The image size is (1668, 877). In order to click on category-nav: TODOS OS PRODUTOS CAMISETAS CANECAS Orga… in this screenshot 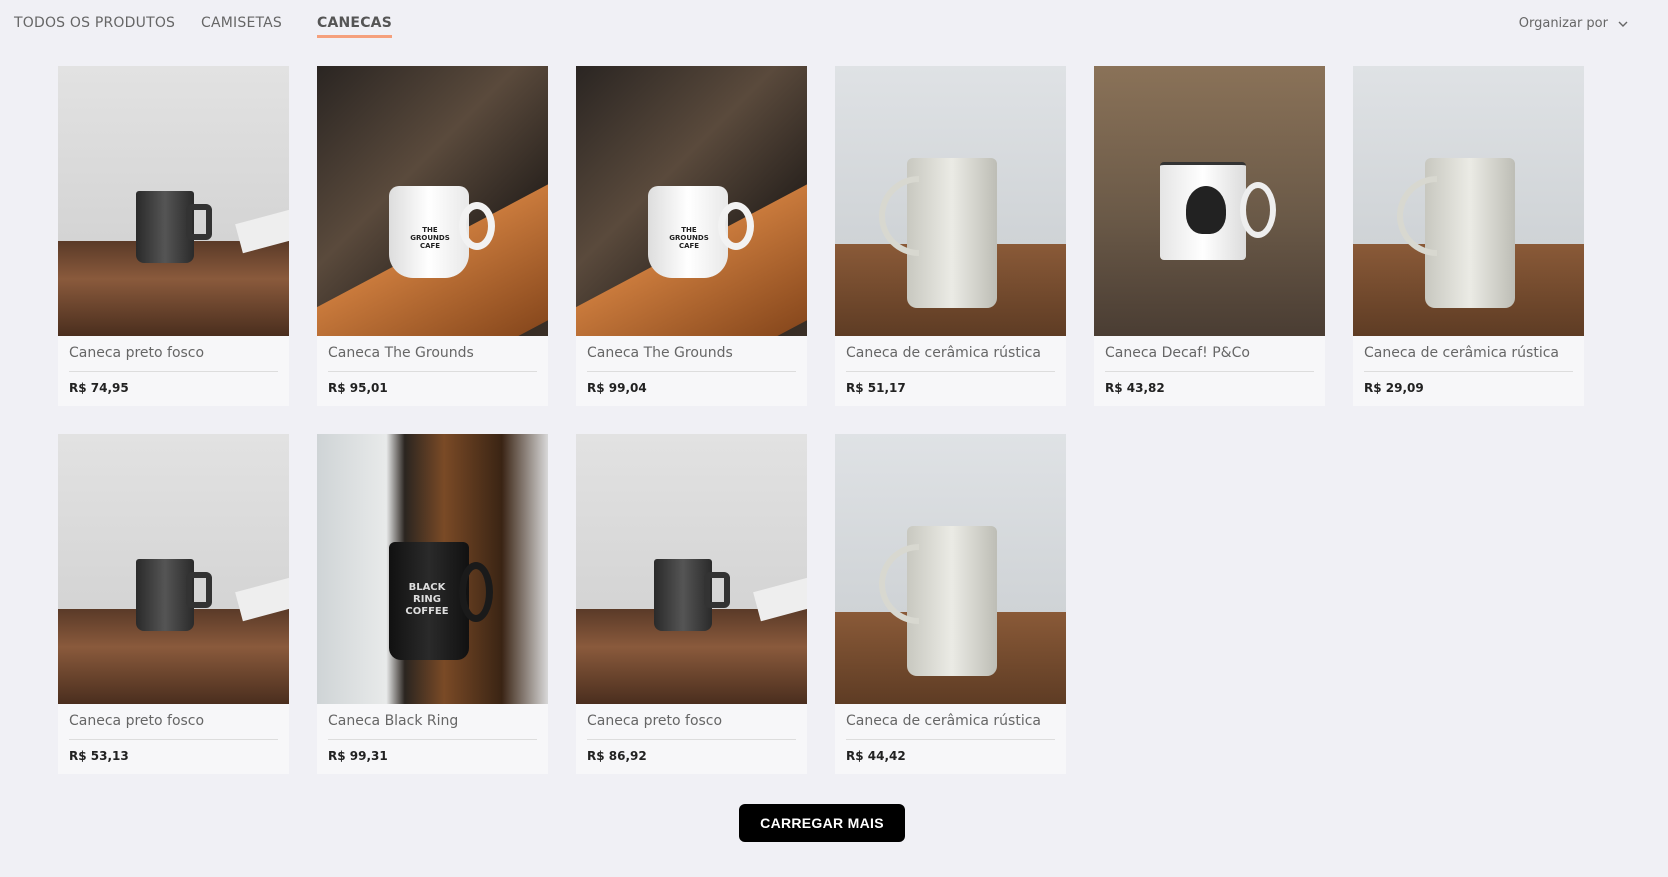, I will do `click(834, 25)`.